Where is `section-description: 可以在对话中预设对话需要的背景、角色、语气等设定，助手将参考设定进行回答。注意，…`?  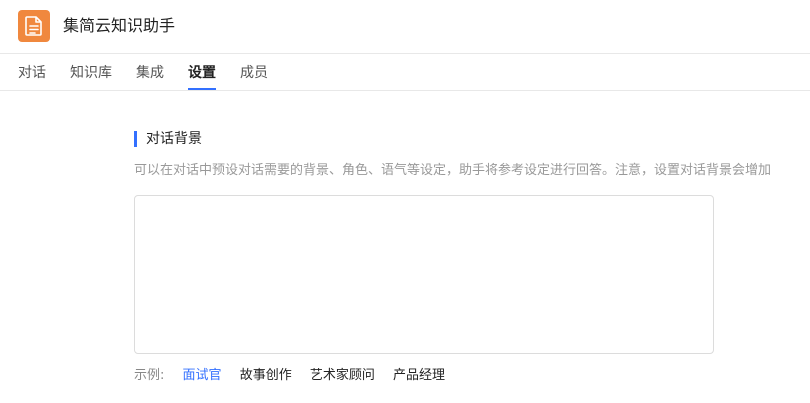 section-description: 可以在对话中预设对话需要的背景、角色、语气等设定，助手将参考设定进行回答。注意，… is located at coordinates (453, 170).